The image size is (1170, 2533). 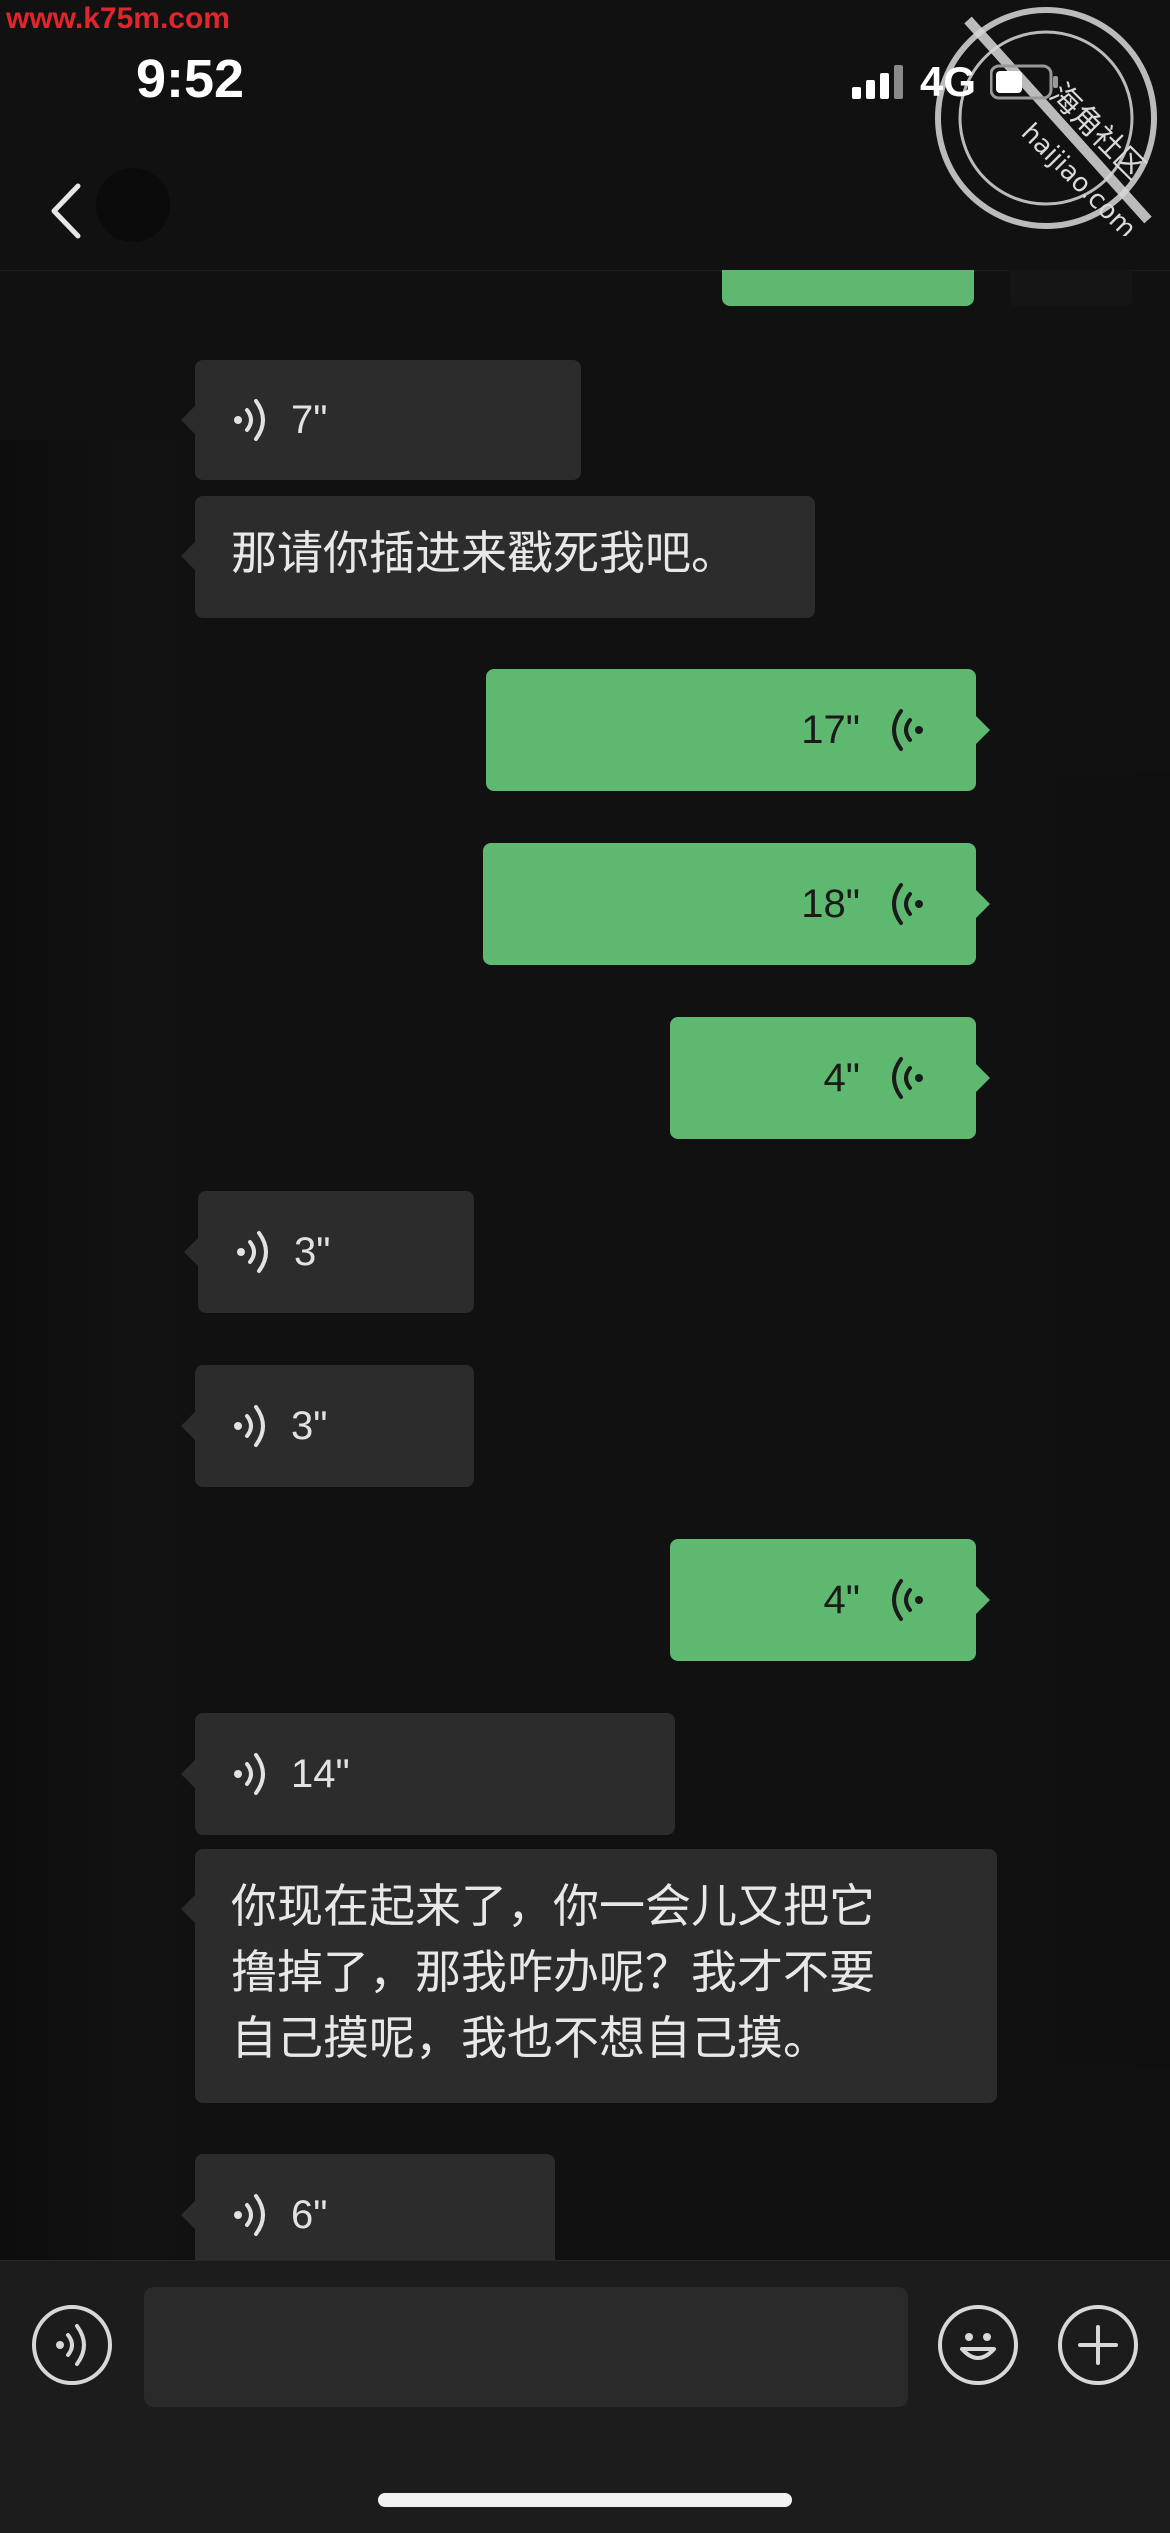 I want to click on voice-duration: 17", so click(x=830, y=729).